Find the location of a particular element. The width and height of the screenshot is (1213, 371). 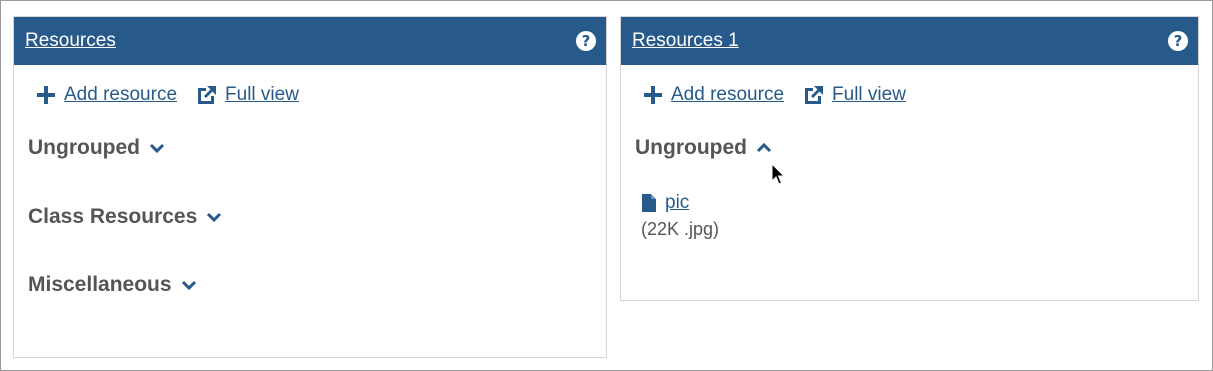

file-link: pic is located at coordinates (677, 203).